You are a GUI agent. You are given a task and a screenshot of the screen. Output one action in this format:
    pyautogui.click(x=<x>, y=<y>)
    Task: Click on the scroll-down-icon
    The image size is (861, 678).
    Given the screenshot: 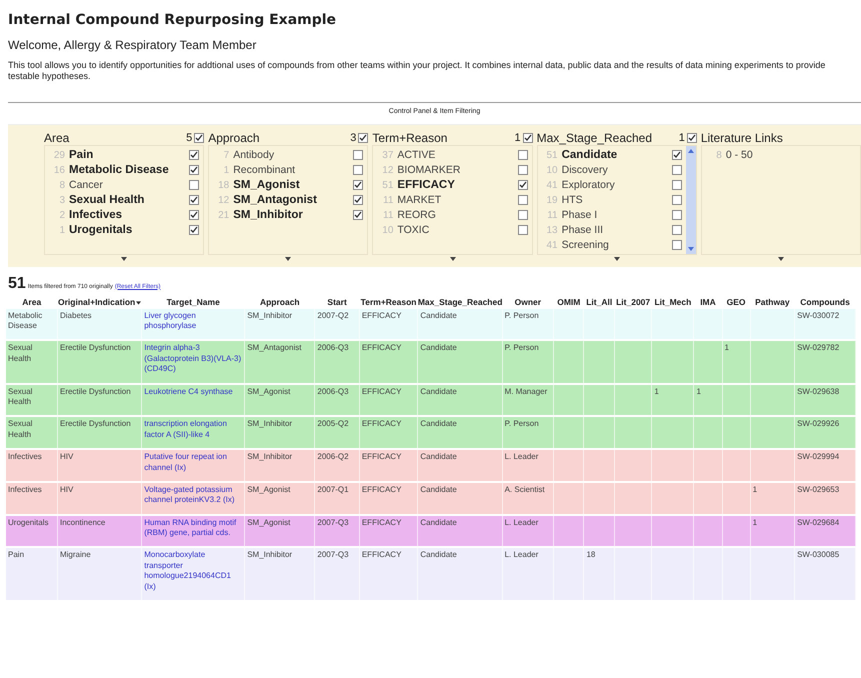 What is the action you would take?
    pyautogui.click(x=690, y=249)
    